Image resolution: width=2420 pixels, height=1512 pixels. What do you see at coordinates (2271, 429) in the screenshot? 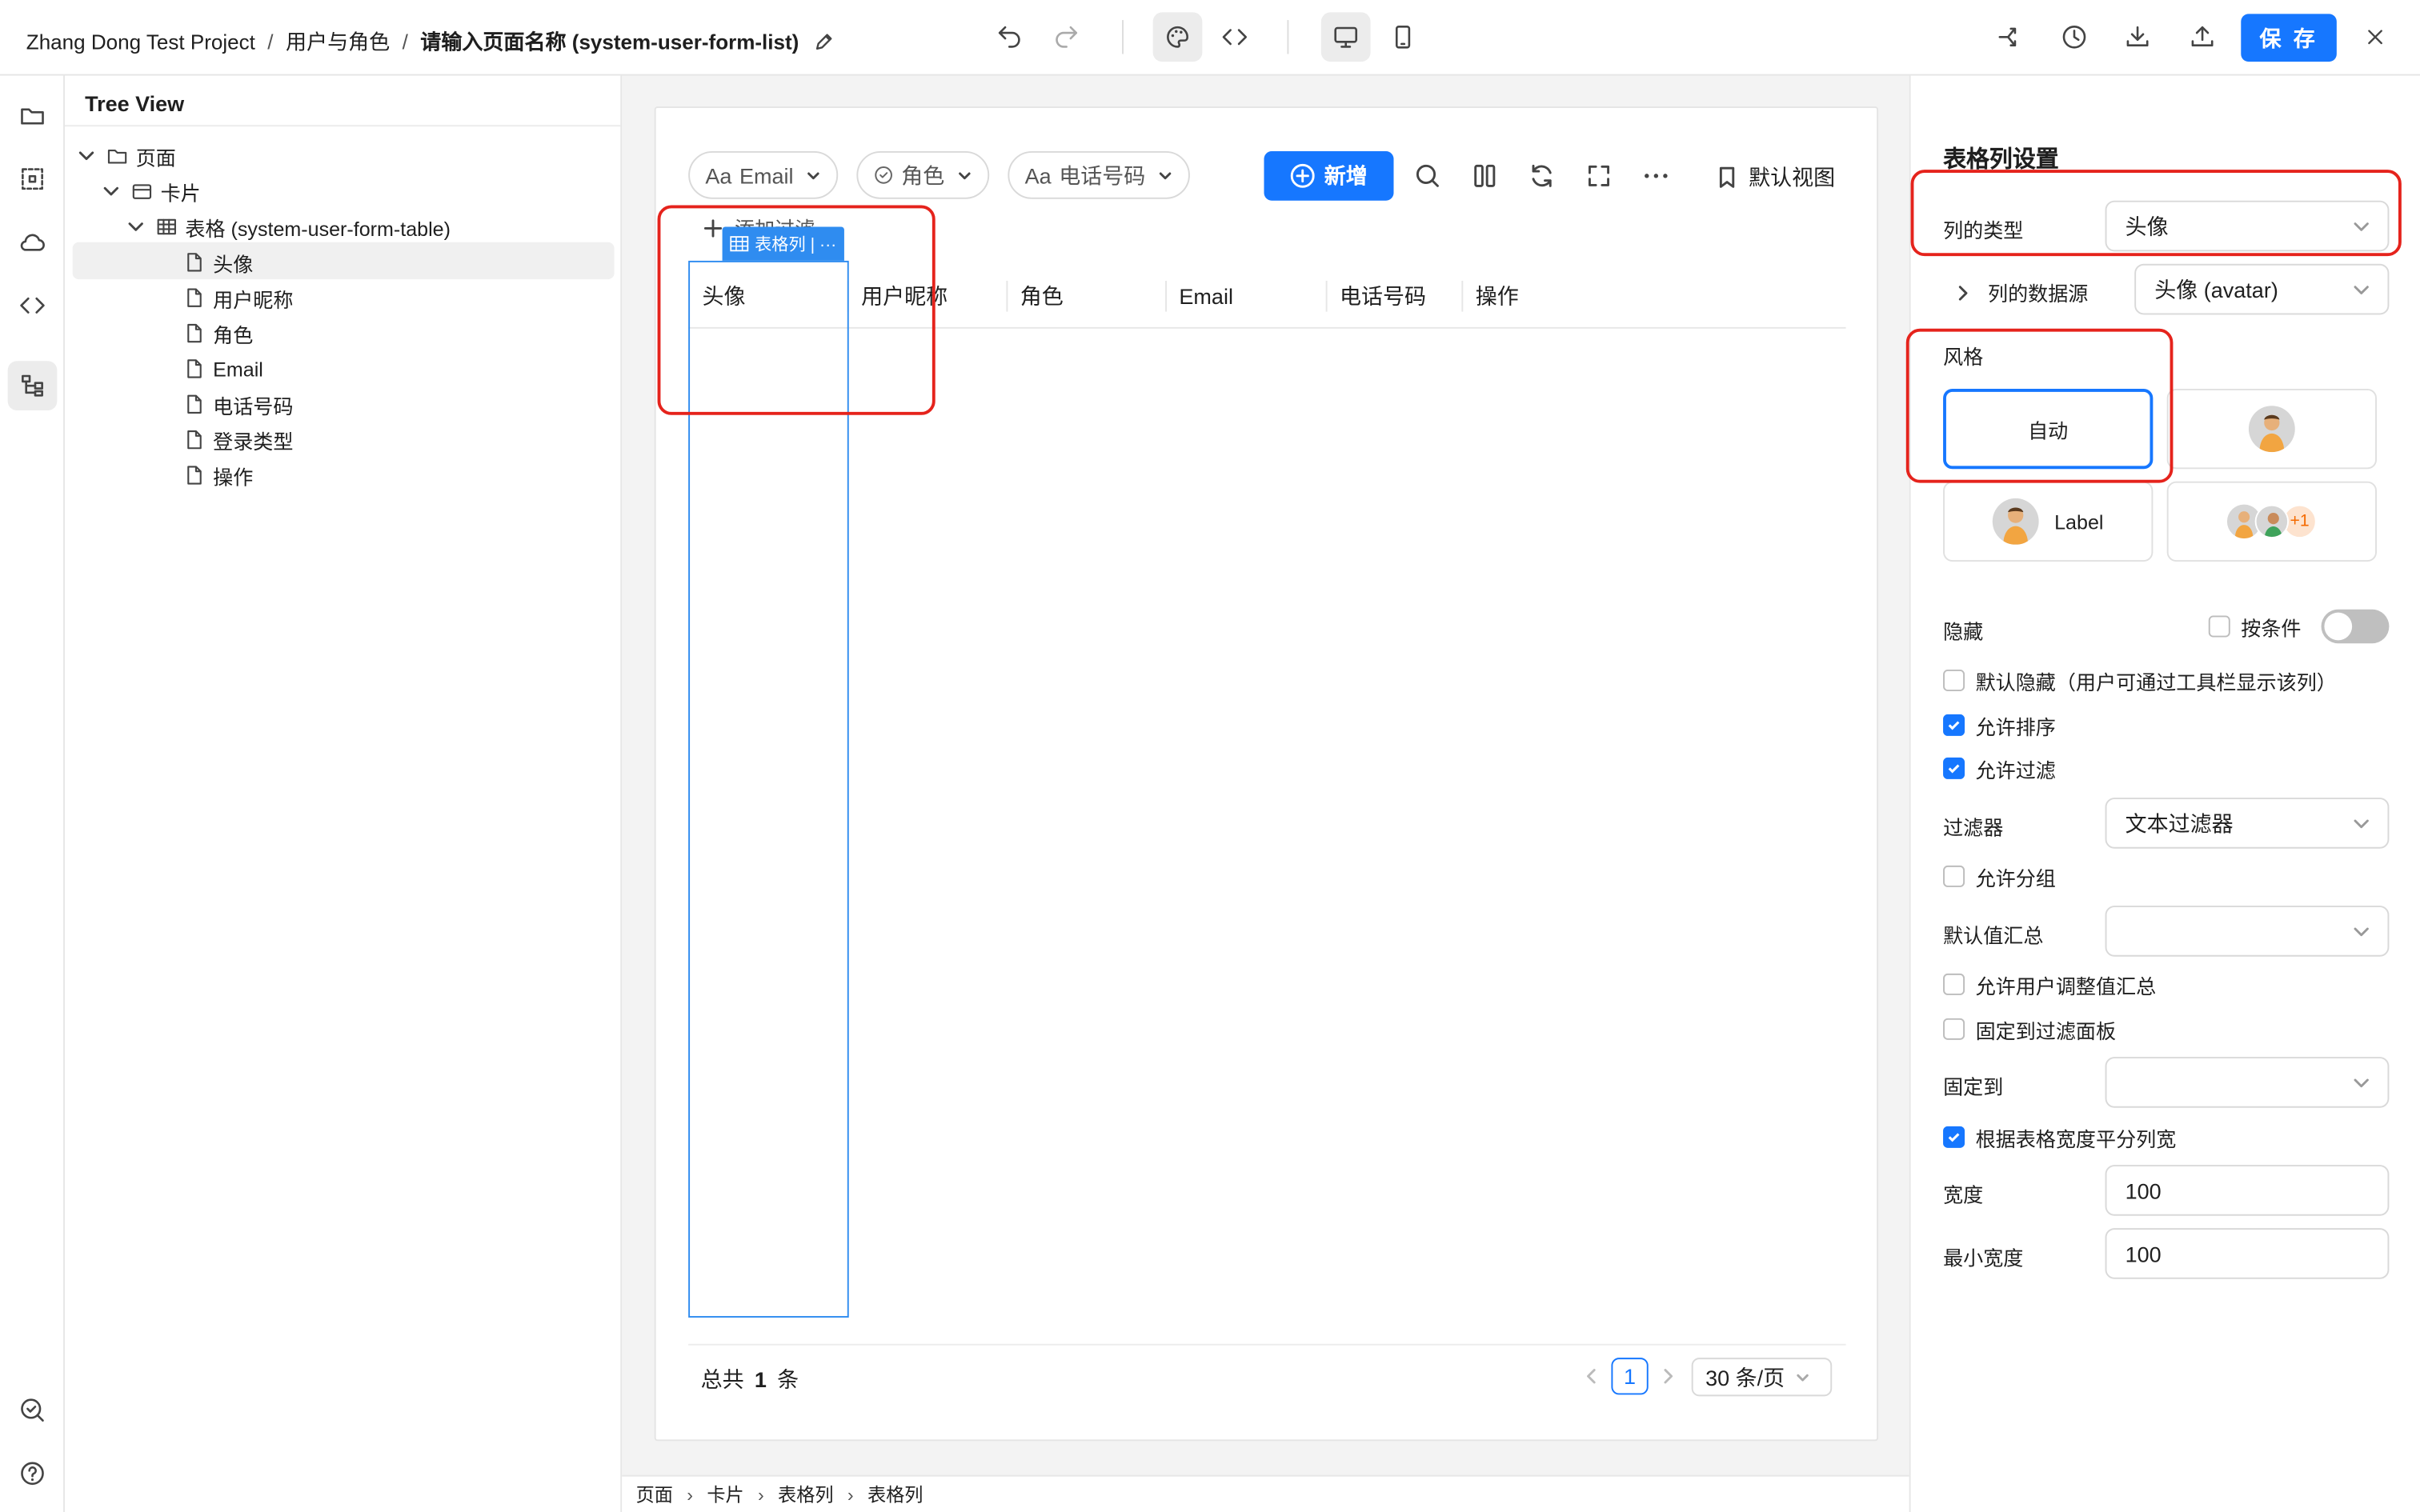
I see `style-avatar-option` at bounding box center [2271, 429].